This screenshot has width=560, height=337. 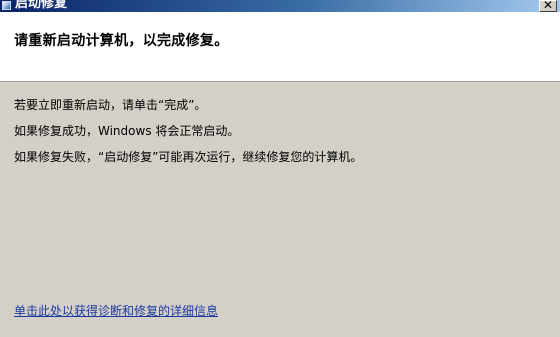 What do you see at coordinates (41, 5) in the screenshot?
I see `window-title: 启动修复` at bounding box center [41, 5].